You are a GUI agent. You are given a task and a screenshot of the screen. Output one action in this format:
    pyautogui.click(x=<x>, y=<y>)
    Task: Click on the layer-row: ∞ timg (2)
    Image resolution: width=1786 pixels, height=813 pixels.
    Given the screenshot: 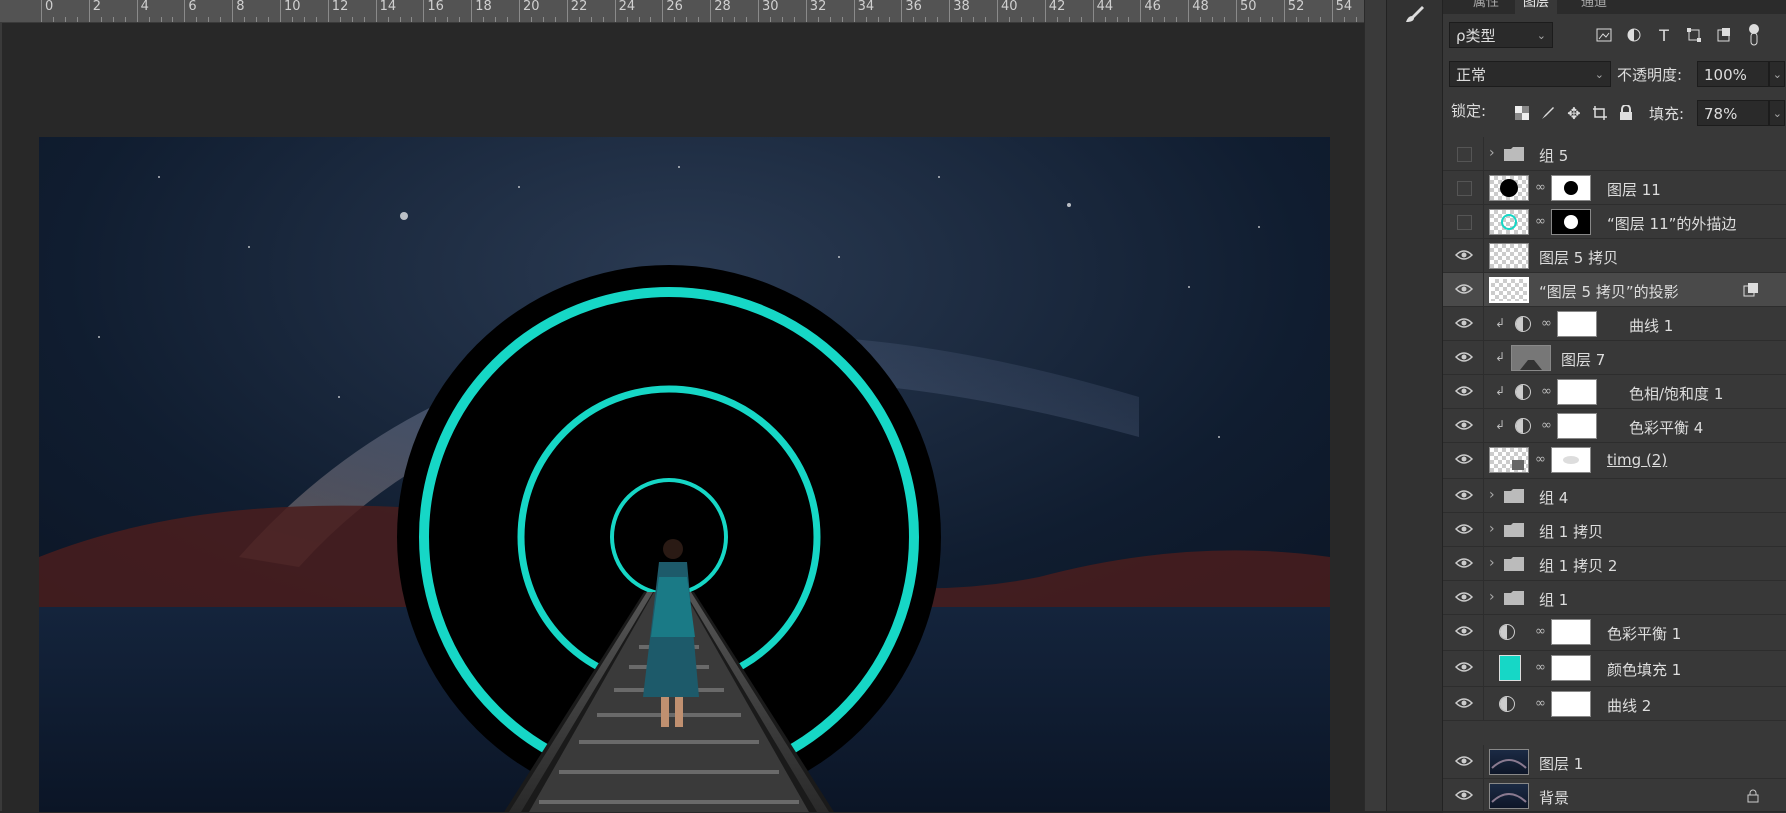 What is the action you would take?
    pyautogui.click(x=1614, y=461)
    